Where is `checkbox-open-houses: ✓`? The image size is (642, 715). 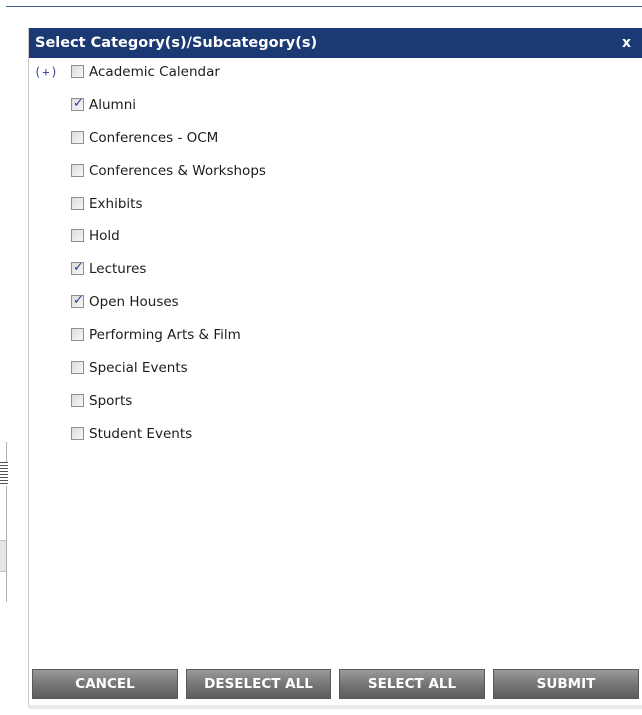
checkbox-open-houses: ✓ is located at coordinates (77, 301).